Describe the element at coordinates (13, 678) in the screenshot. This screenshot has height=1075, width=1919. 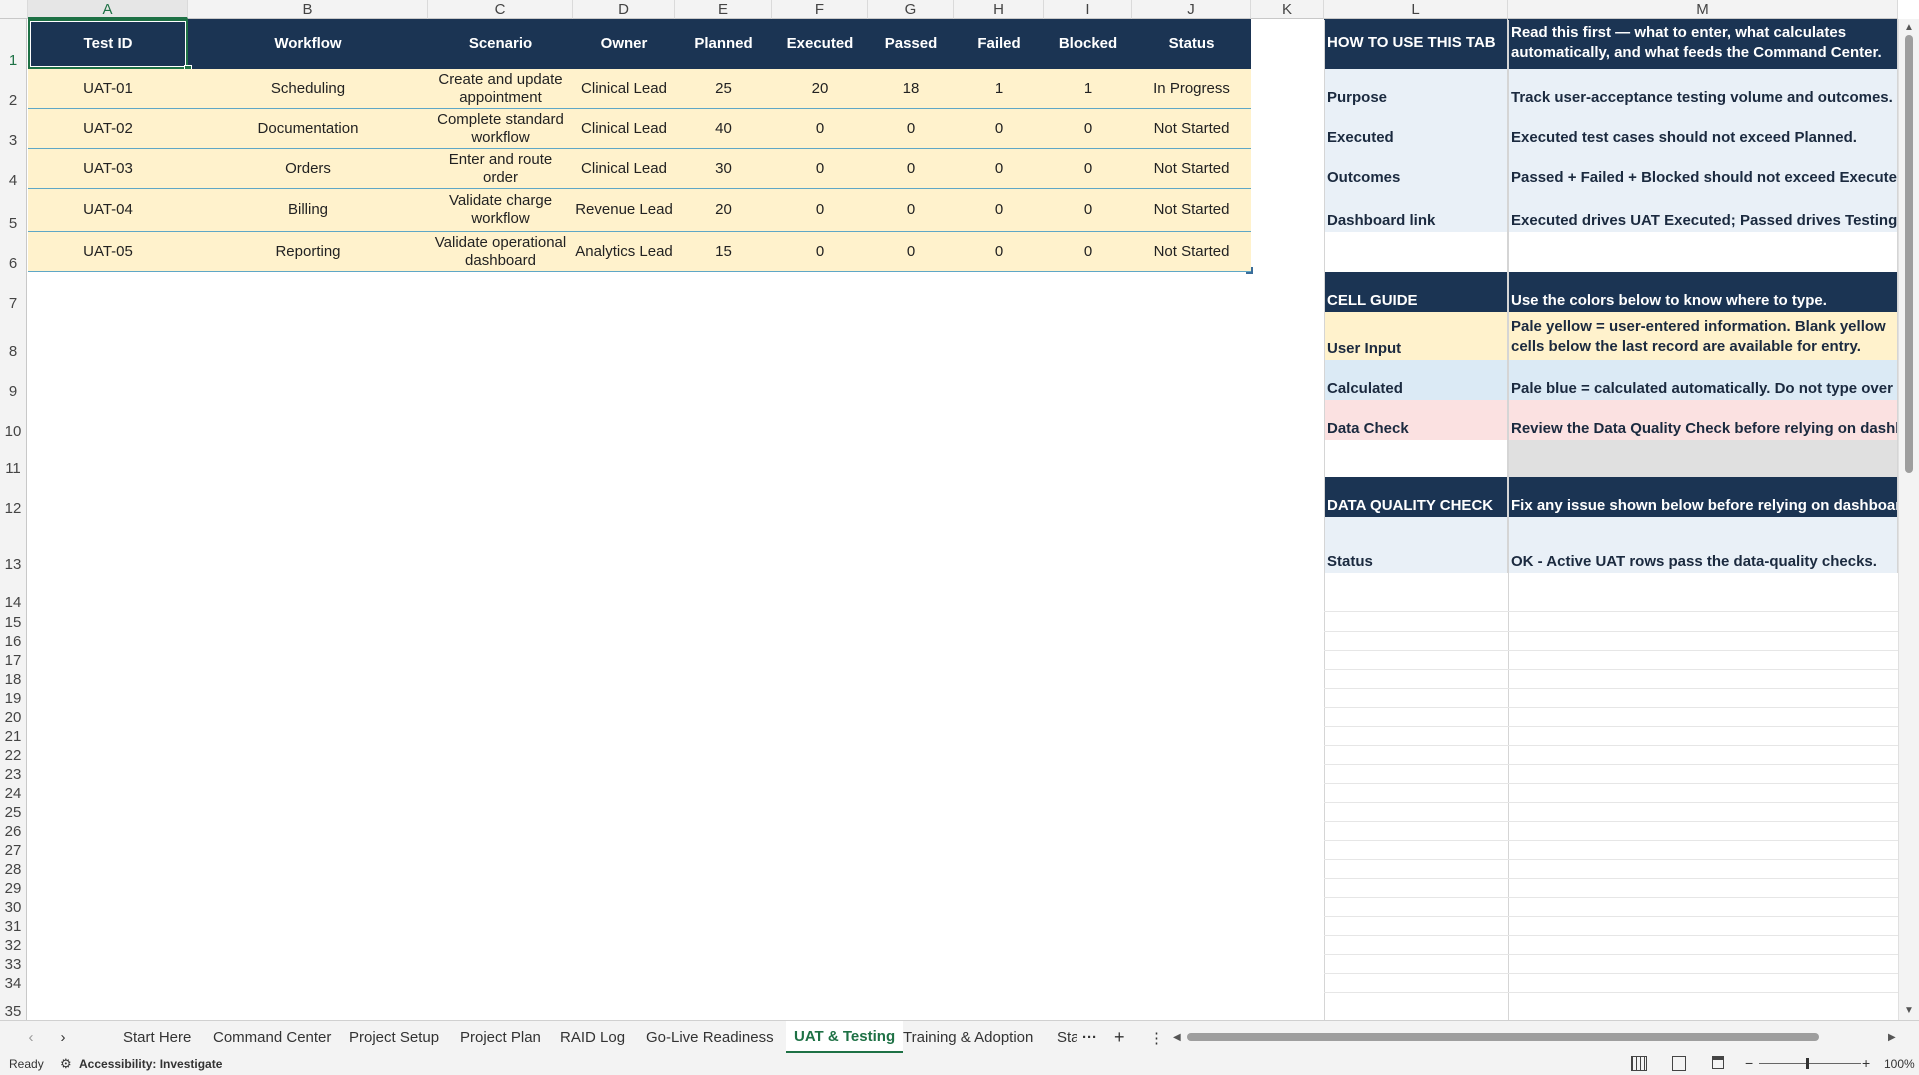
I see `row-header-18: 18` at that location.